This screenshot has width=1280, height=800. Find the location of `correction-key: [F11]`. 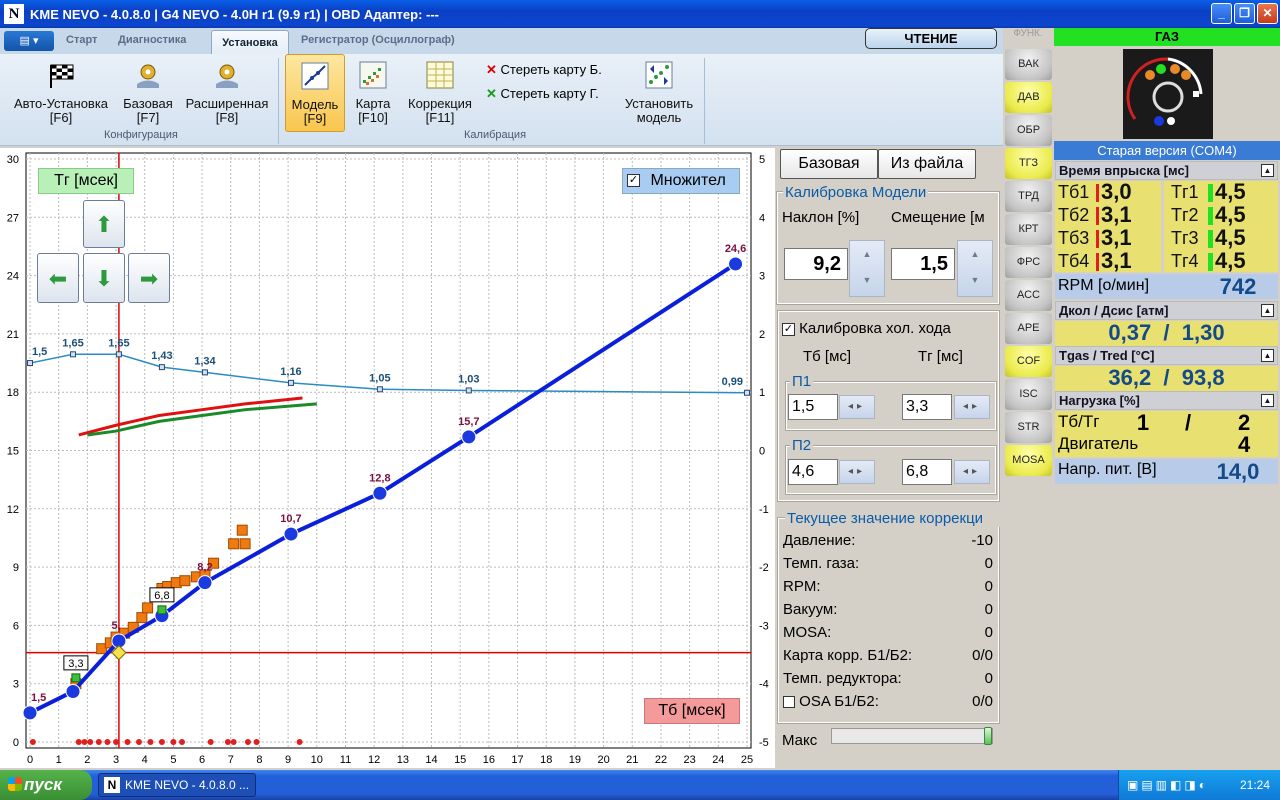

correction-key: [F11] is located at coordinates (440, 117).